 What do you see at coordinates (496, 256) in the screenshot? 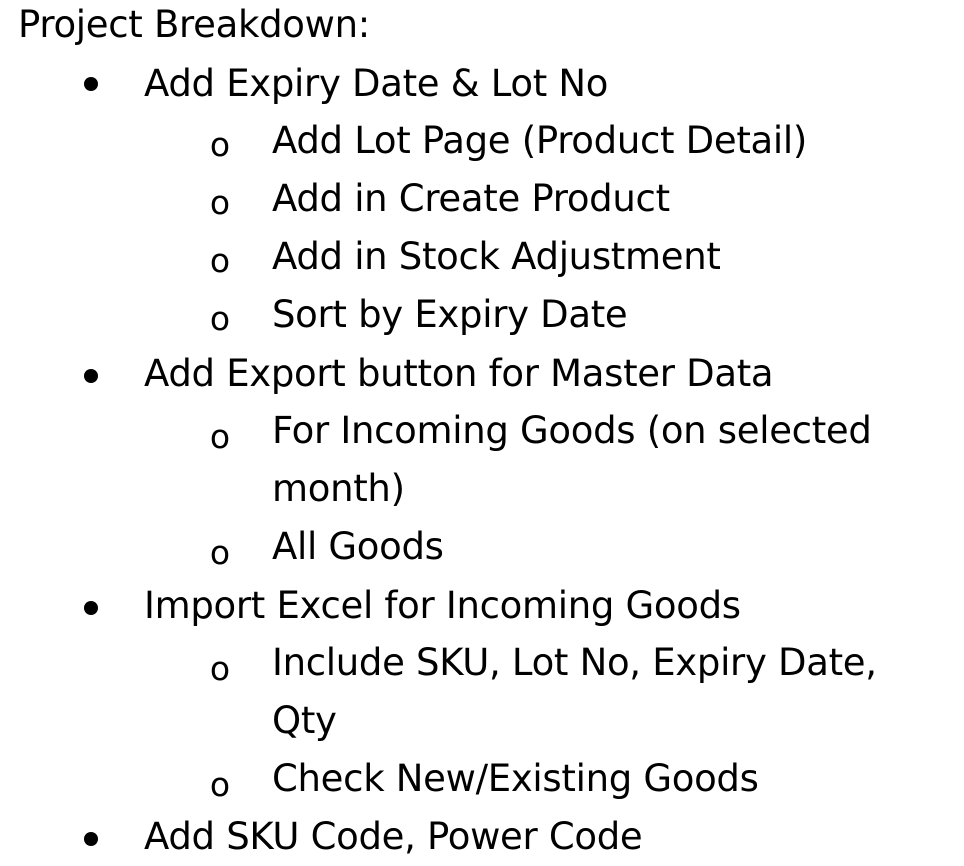
I see `sub-list-item: Add in Stock Adjustment` at bounding box center [496, 256].